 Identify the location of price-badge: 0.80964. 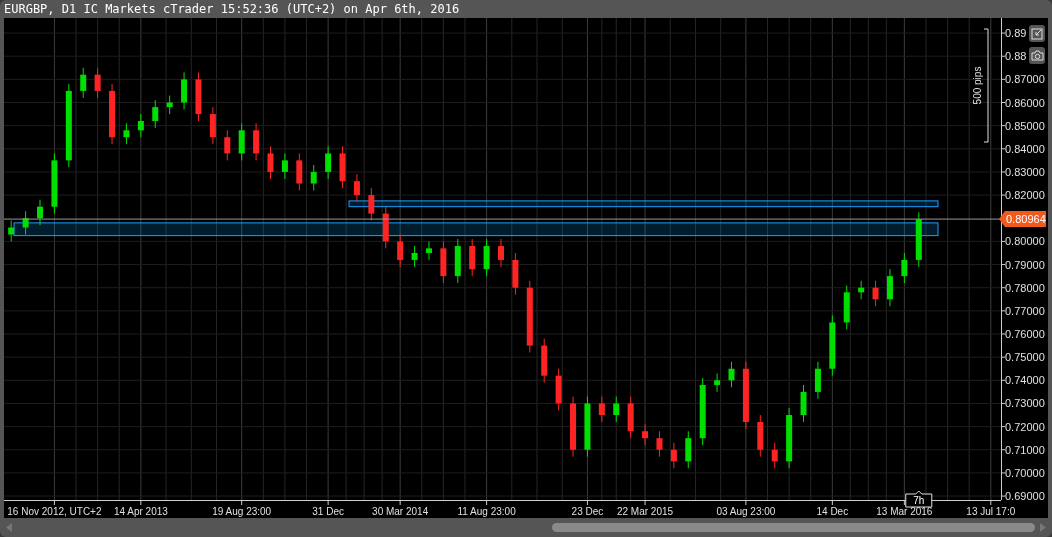
(1022, 219).